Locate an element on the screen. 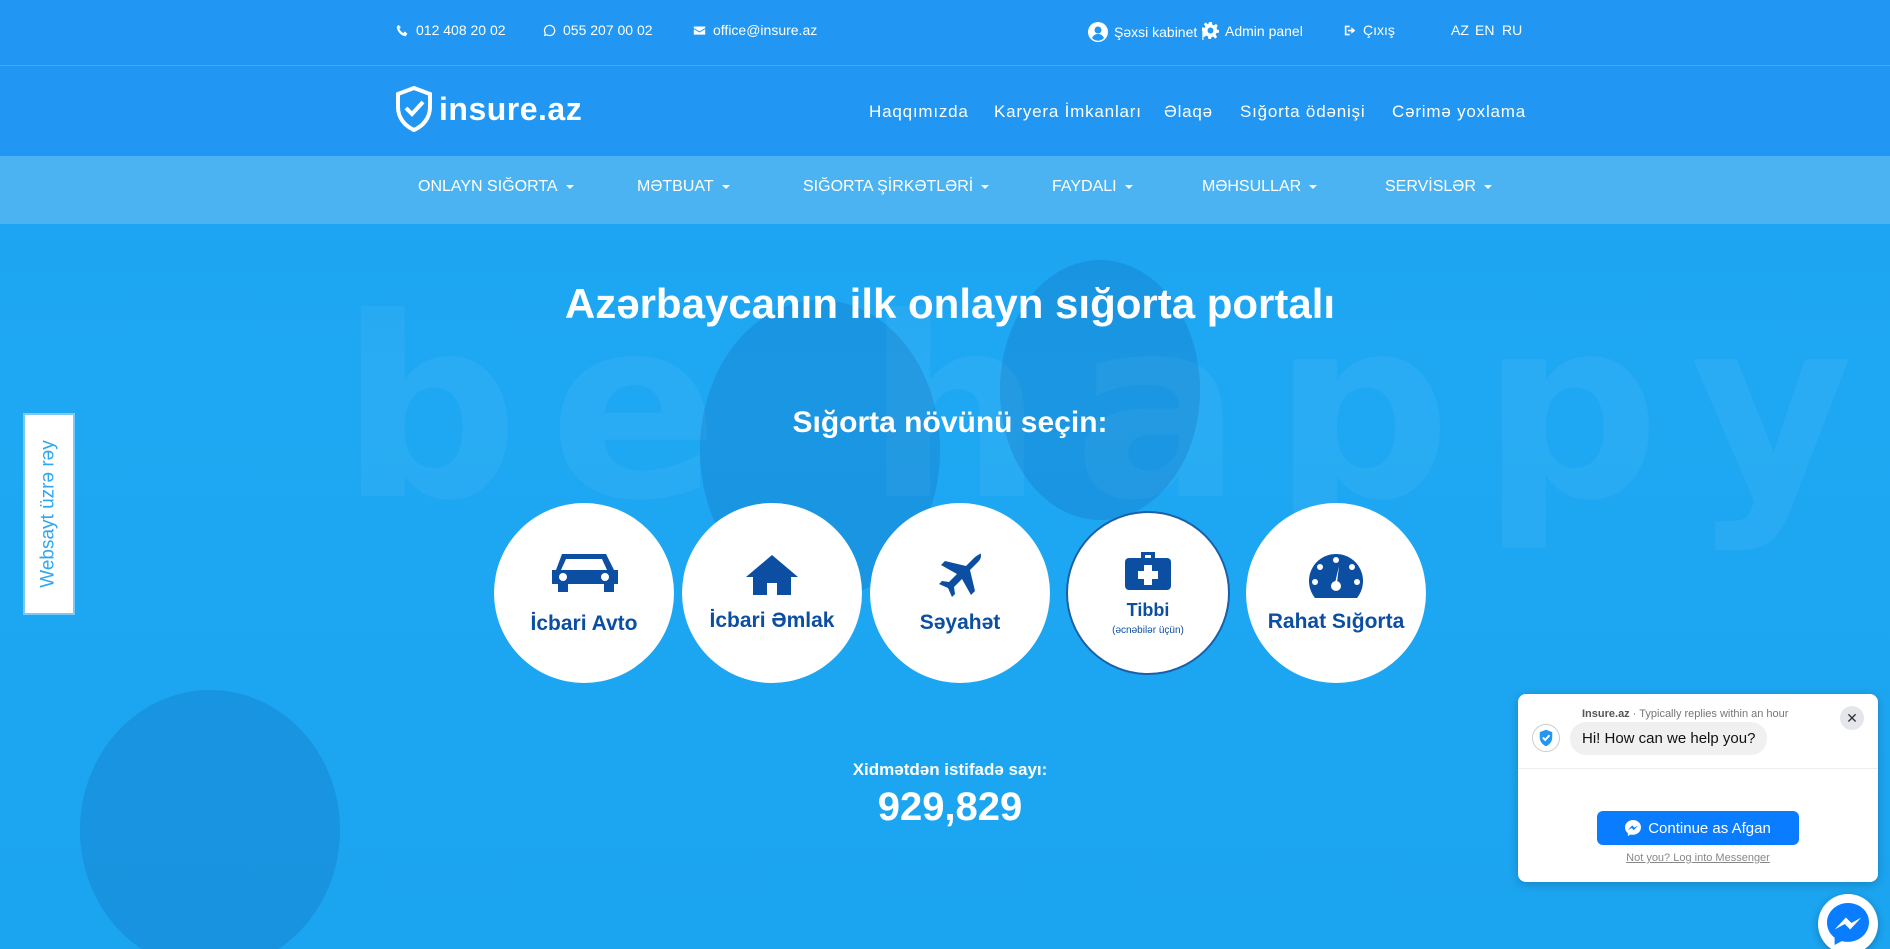 Image resolution: width=1890 pixels, height=949 pixels. page-avatar is located at coordinates (1546, 738).